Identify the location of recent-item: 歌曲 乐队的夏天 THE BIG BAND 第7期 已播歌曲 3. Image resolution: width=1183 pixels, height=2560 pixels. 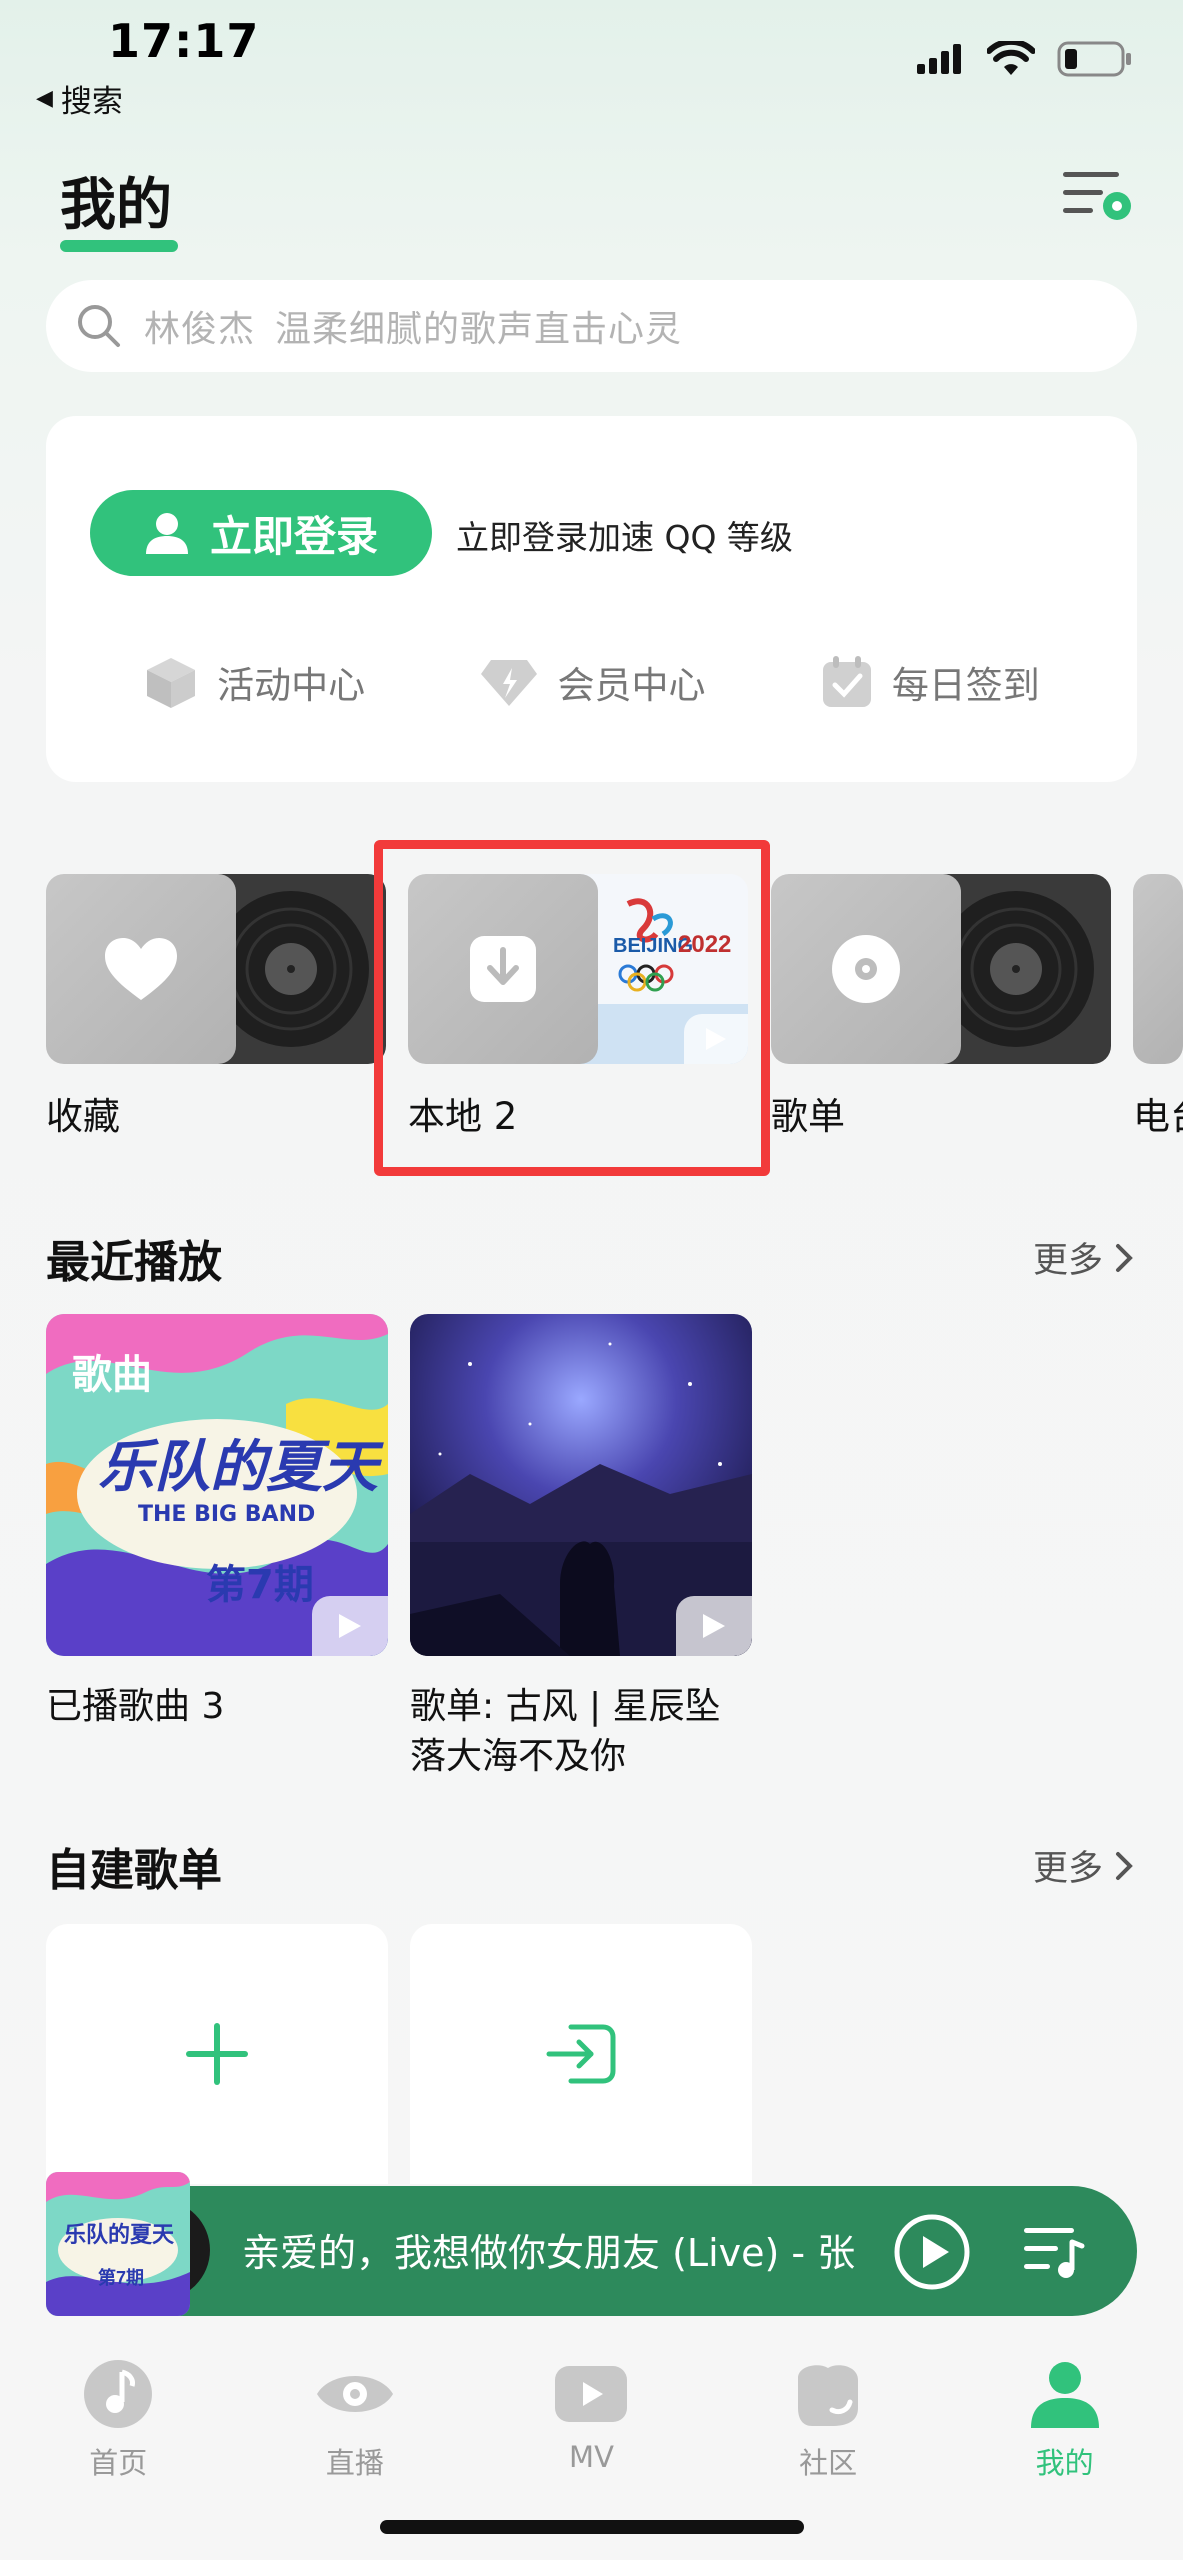
(217, 1523).